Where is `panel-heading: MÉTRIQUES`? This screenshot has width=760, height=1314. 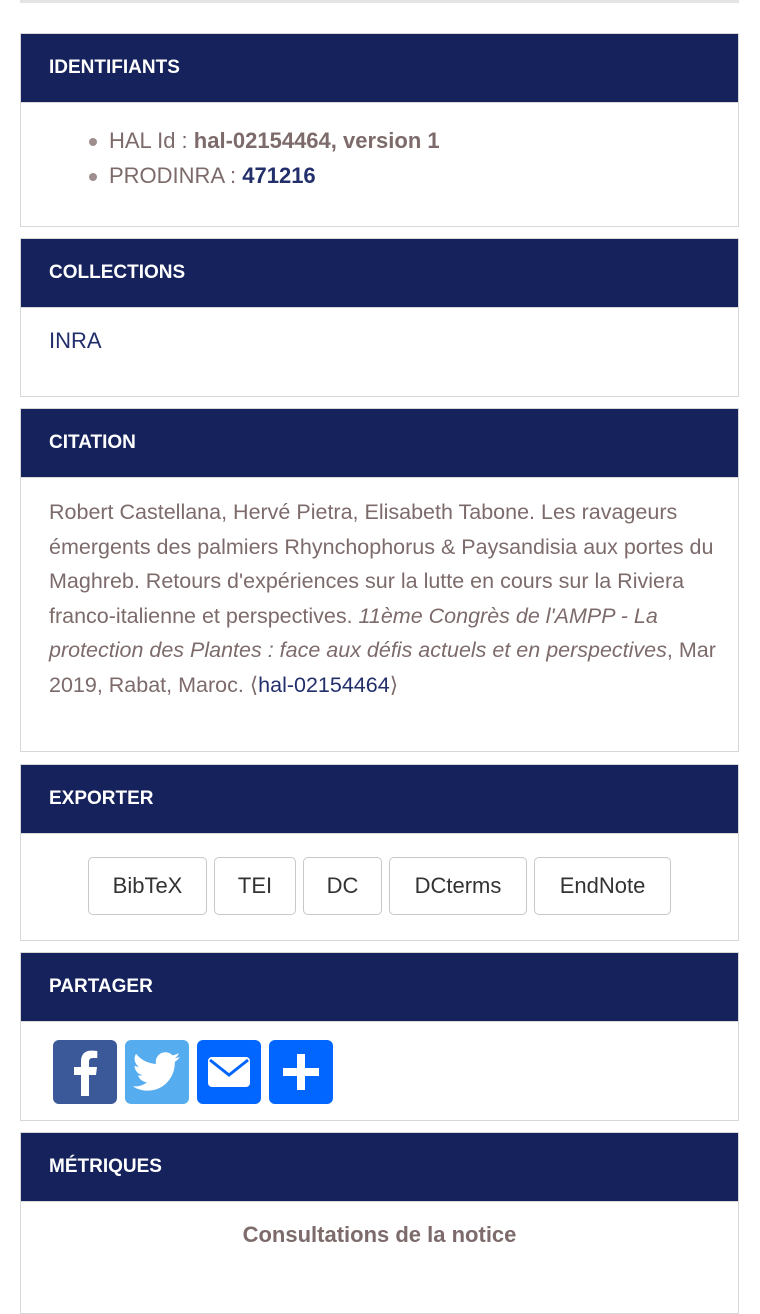 panel-heading: MÉTRIQUES is located at coordinates (379, 1167).